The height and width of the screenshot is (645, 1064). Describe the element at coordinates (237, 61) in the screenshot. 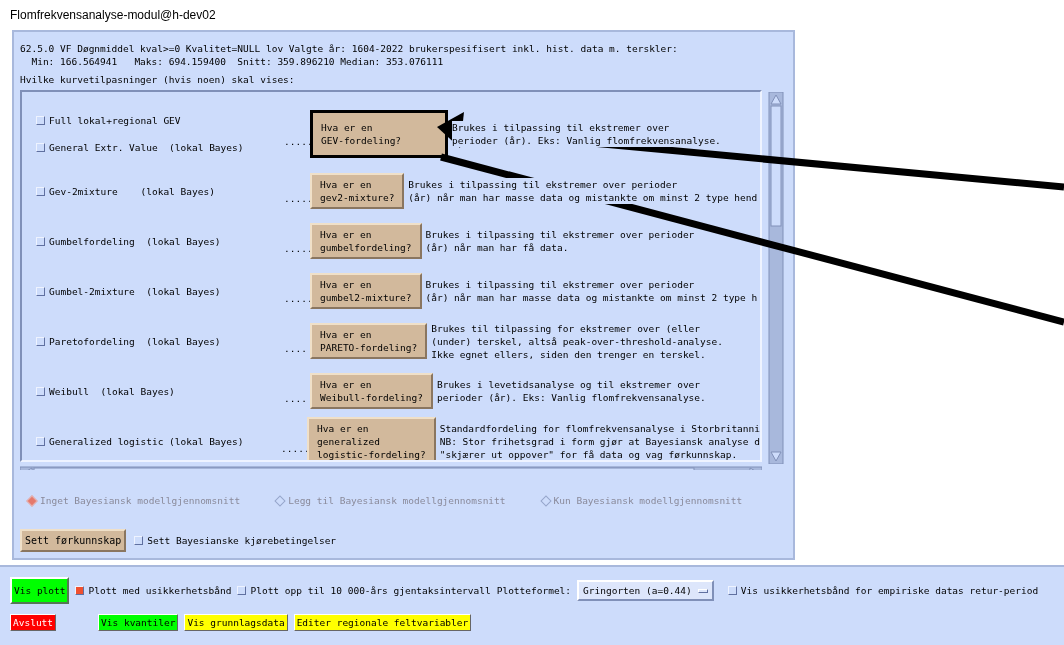

I see `summary-text: Min: 166.564941 Maks: 694.159400 Snitt: 359.896210 Median: 353.076111` at that location.